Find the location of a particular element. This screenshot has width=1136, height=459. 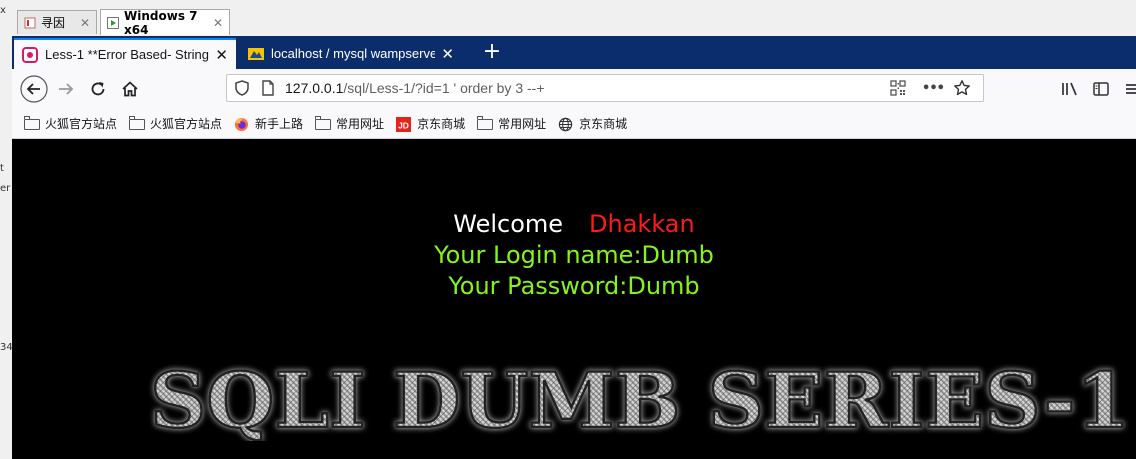

firefox-icon is located at coordinates (242, 124).